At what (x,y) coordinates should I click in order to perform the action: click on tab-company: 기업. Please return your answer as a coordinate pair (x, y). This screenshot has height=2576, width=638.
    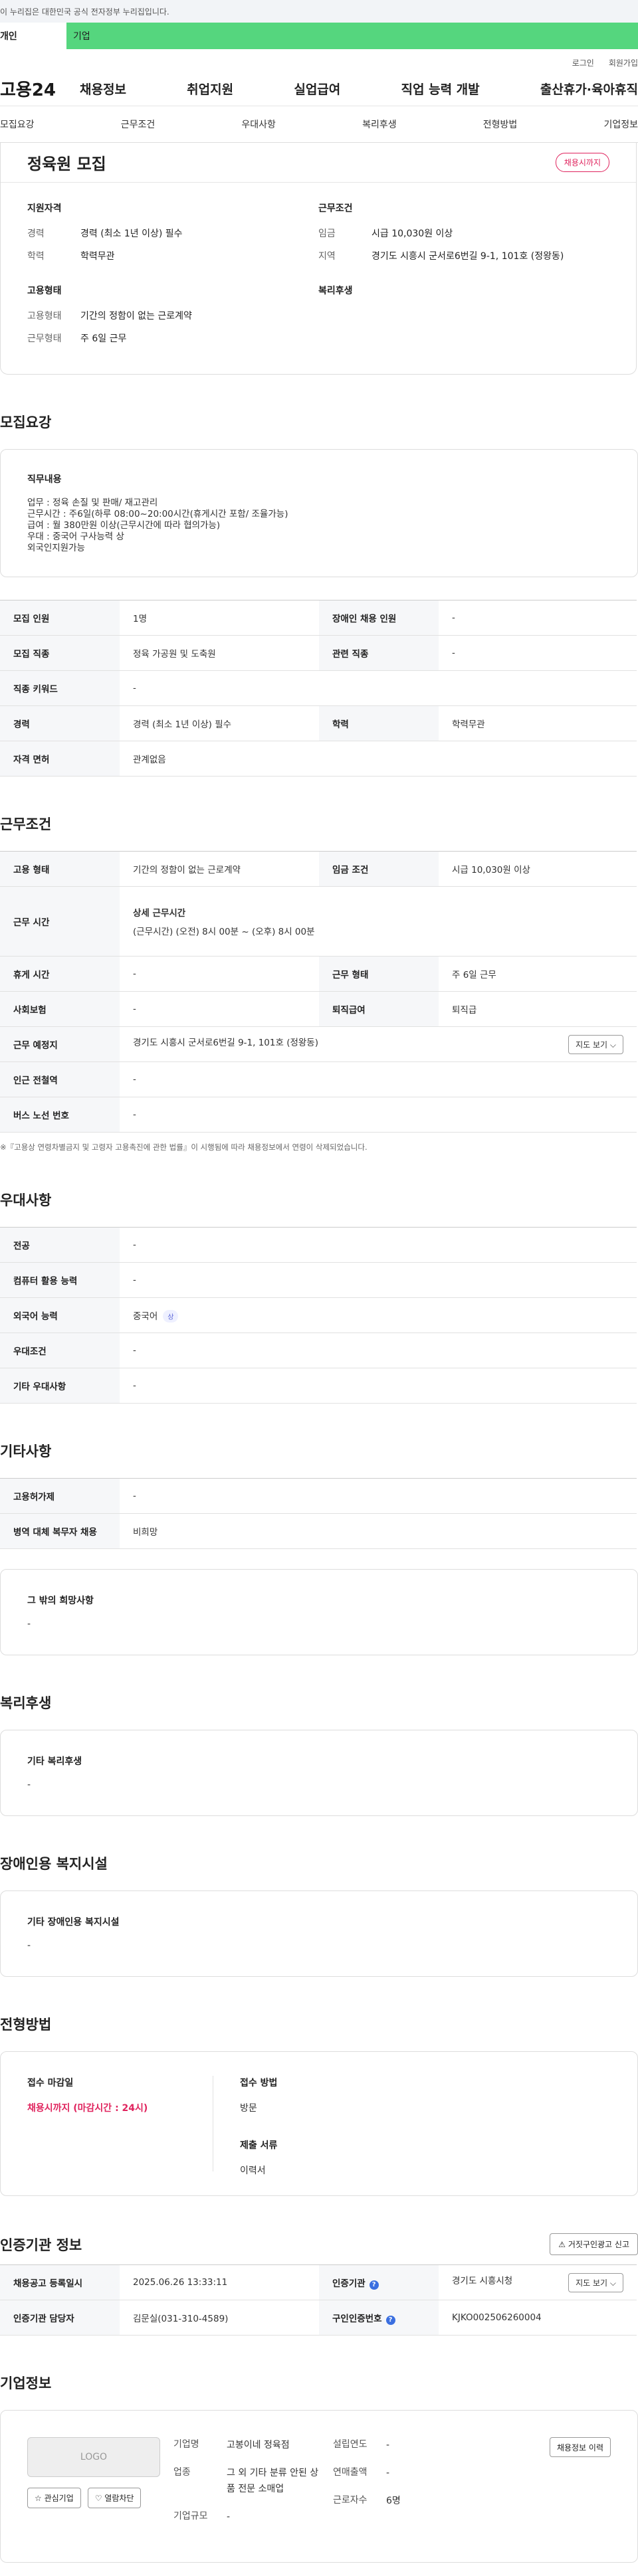
    Looking at the image, I should click on (104, 36).